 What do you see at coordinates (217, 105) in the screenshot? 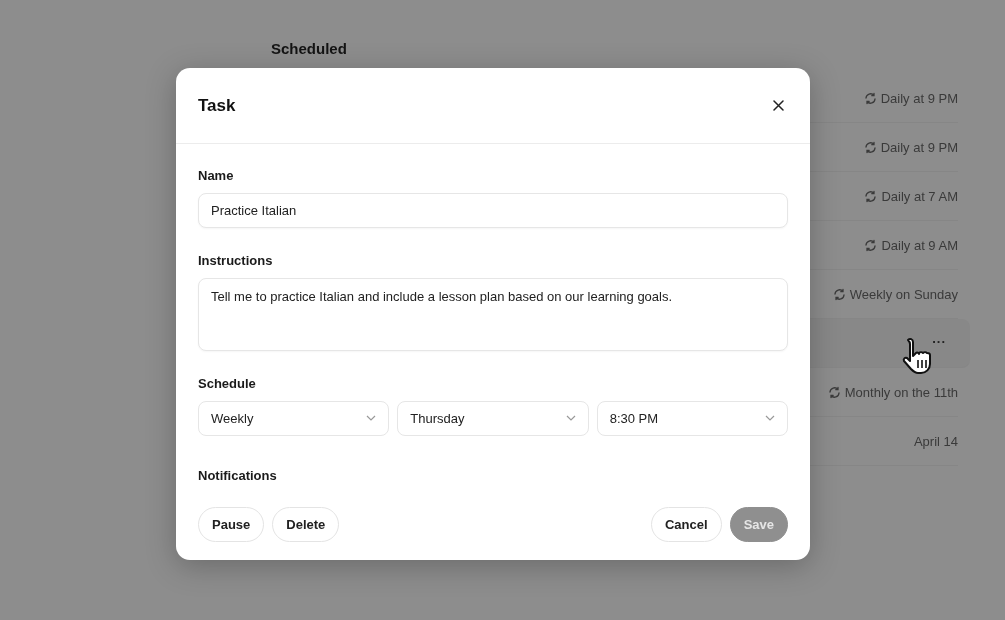
I see `dialog-title: Task` at bounding box center [217, 105].